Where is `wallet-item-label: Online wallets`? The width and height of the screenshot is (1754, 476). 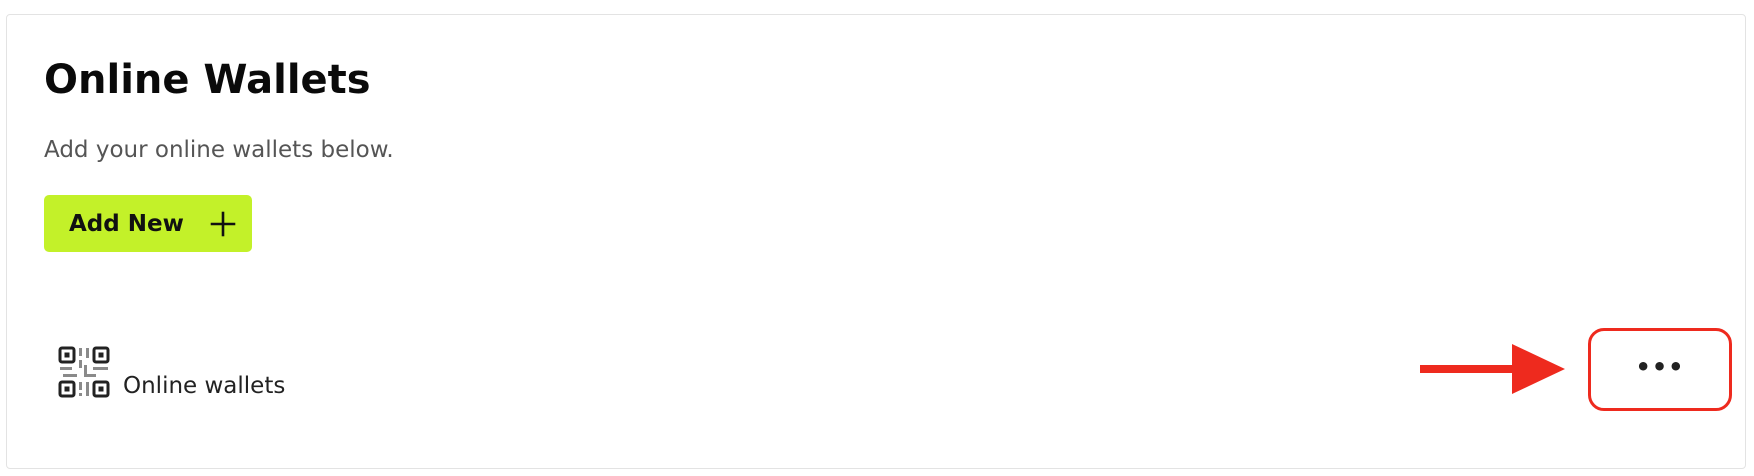
wallet-item-label: Online wallets is located at coordinates (204, 386).